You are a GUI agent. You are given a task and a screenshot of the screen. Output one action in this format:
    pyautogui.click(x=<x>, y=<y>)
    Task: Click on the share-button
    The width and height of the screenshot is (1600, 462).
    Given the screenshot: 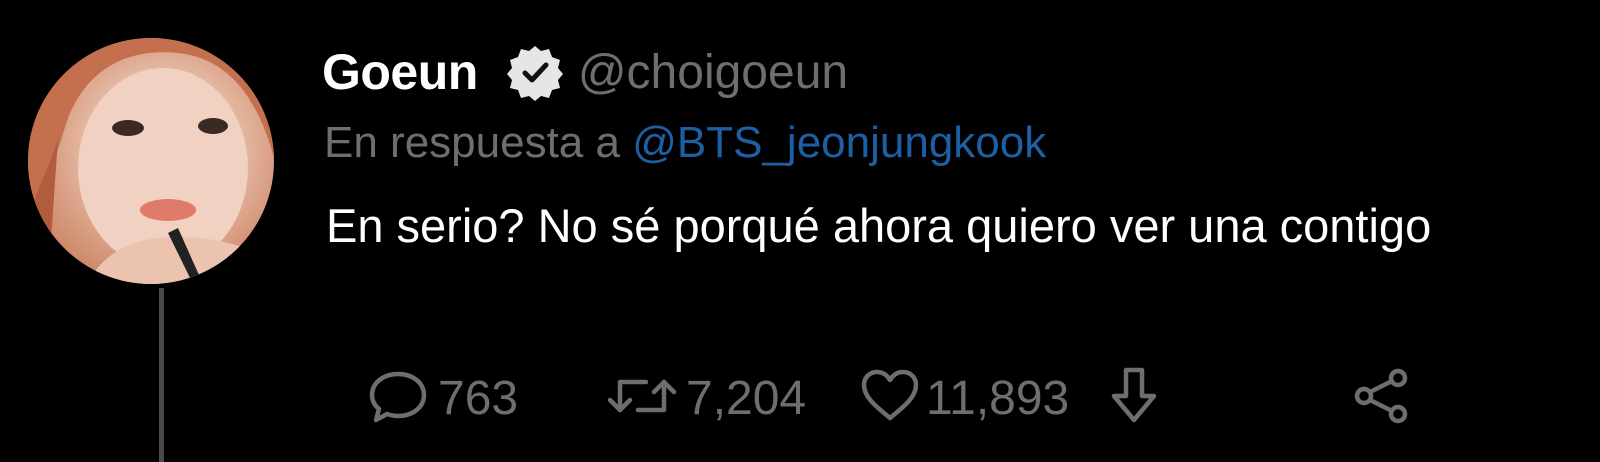 What is the action you would take?
    pyautogui.click(x=1382, y=398)
    